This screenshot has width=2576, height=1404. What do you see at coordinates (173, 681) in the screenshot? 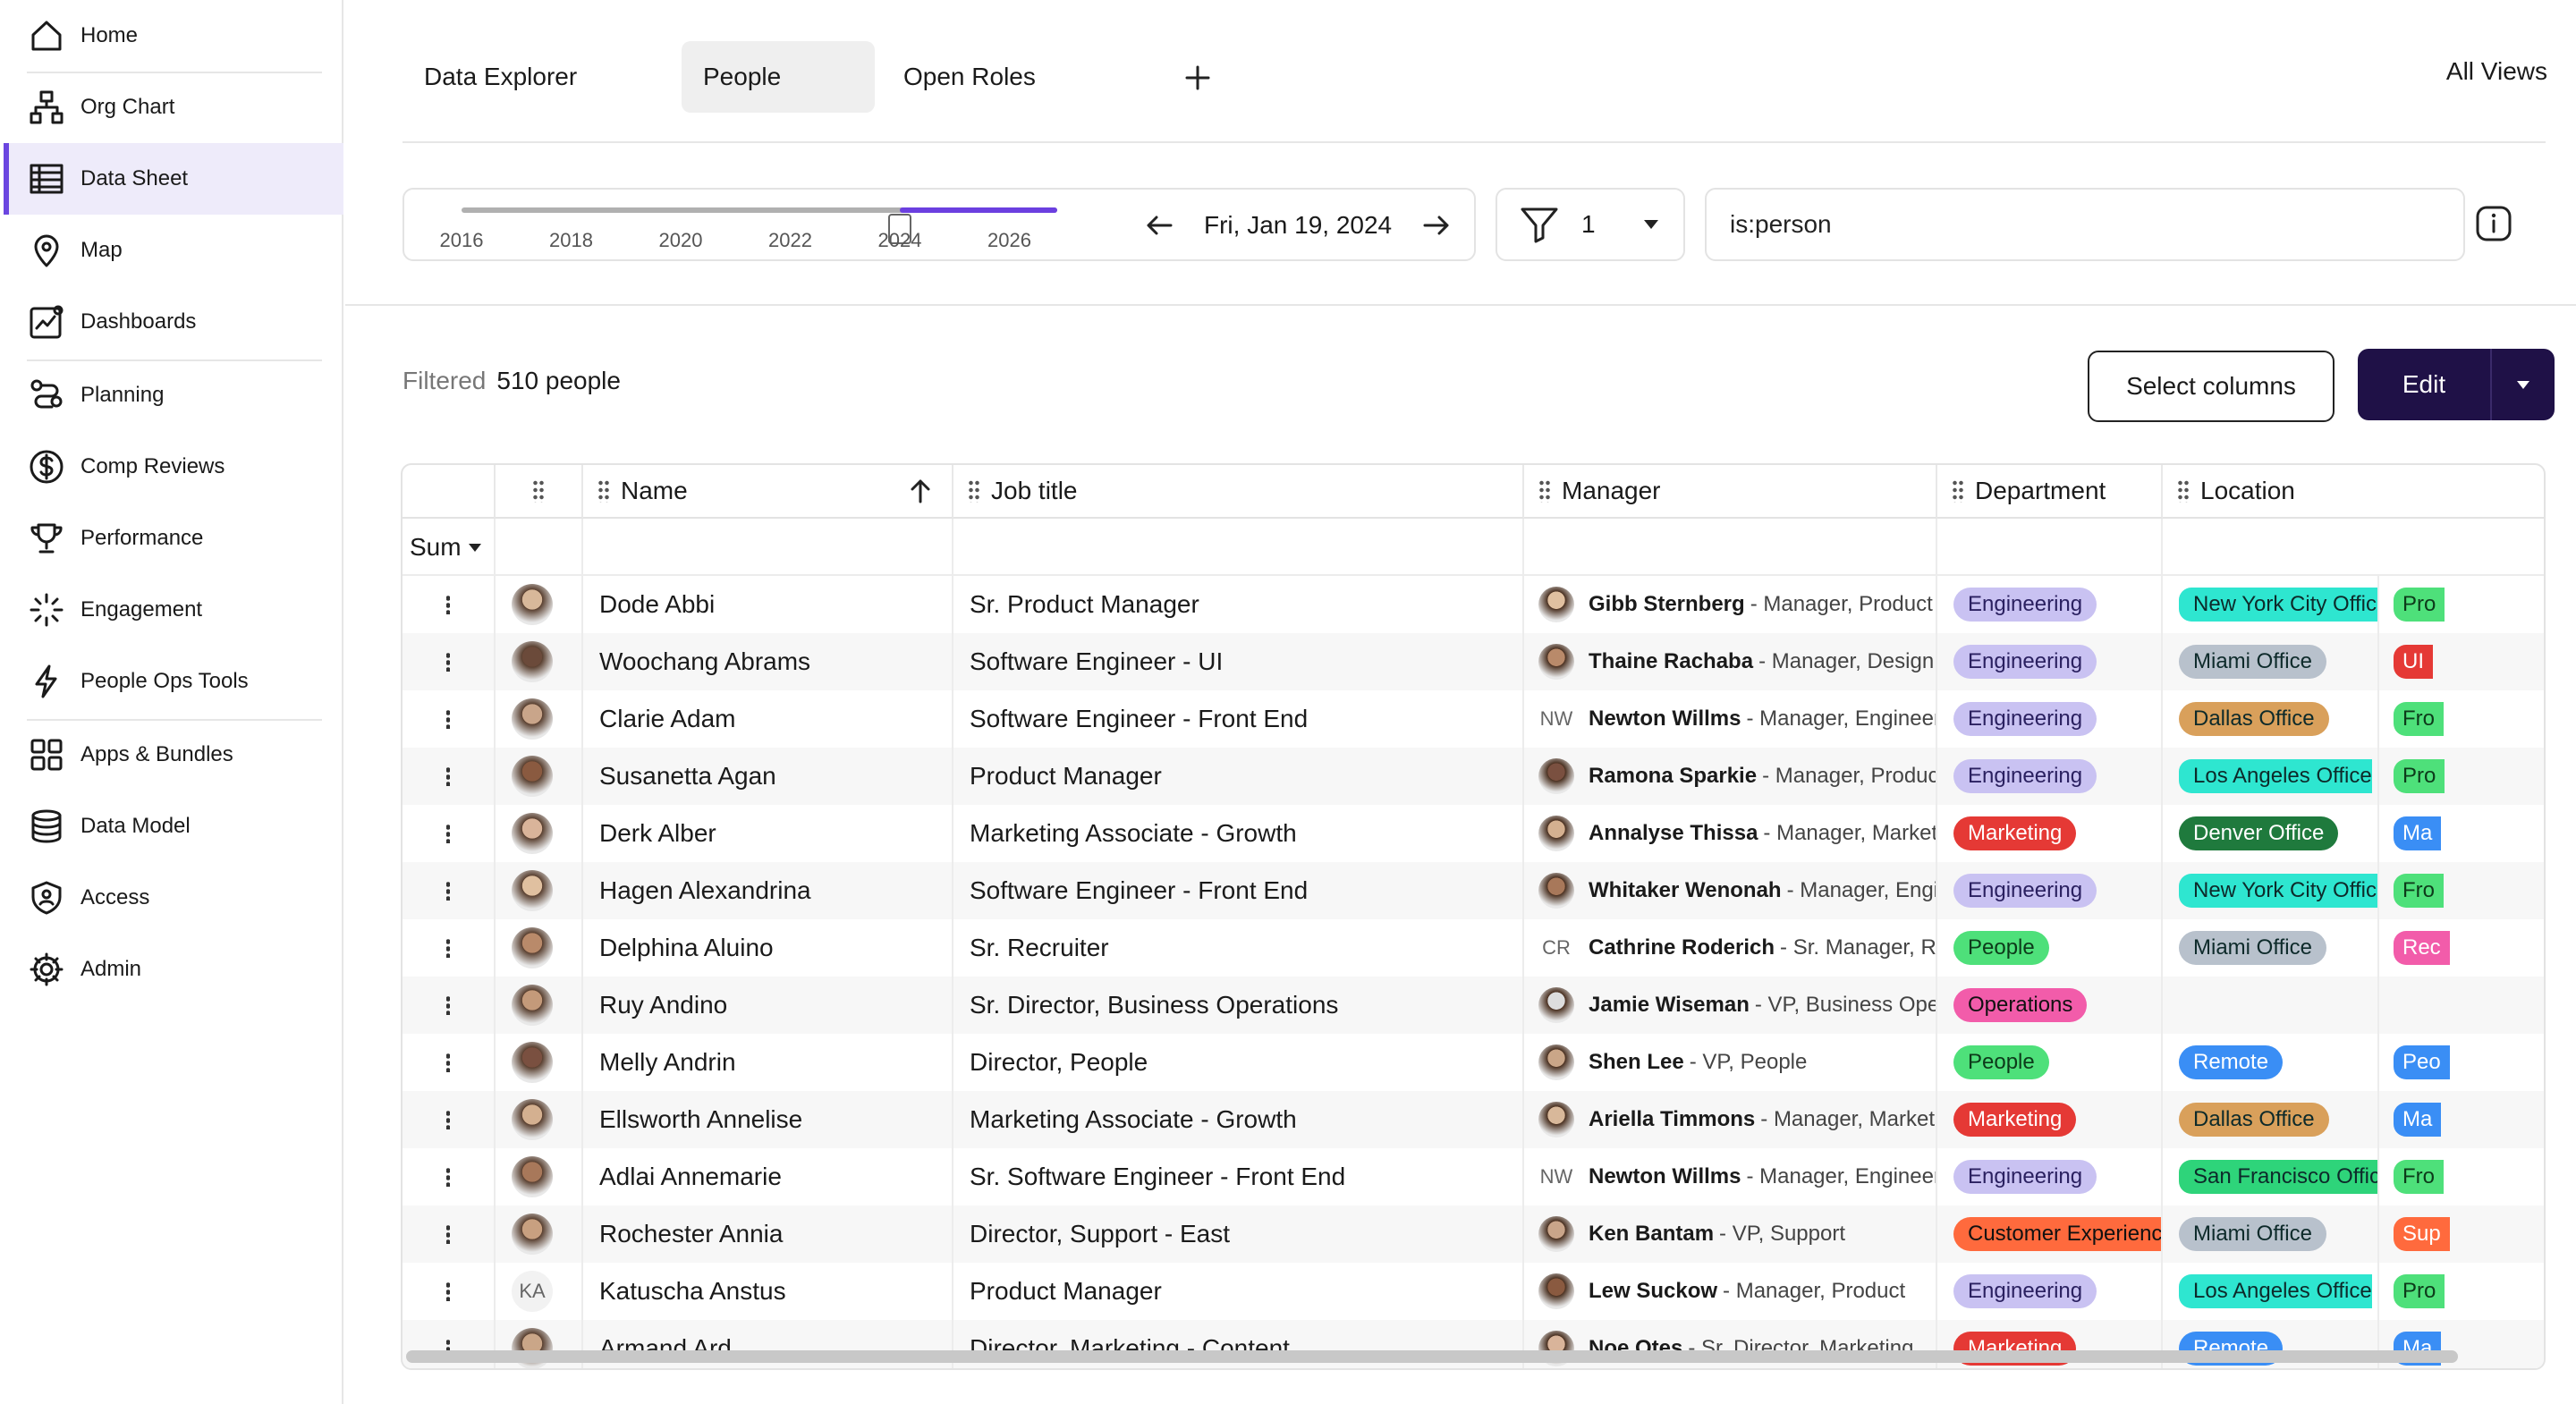
I see `sidebar-item-people-ops-tools: People Ops Tools` at bounding box center [173, 681].